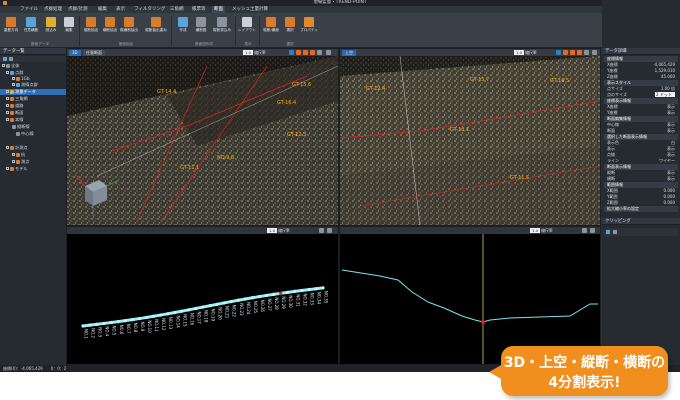  I want to click on ribbon-arbitrary-cross-button: 任意横断, so click(31, 28).